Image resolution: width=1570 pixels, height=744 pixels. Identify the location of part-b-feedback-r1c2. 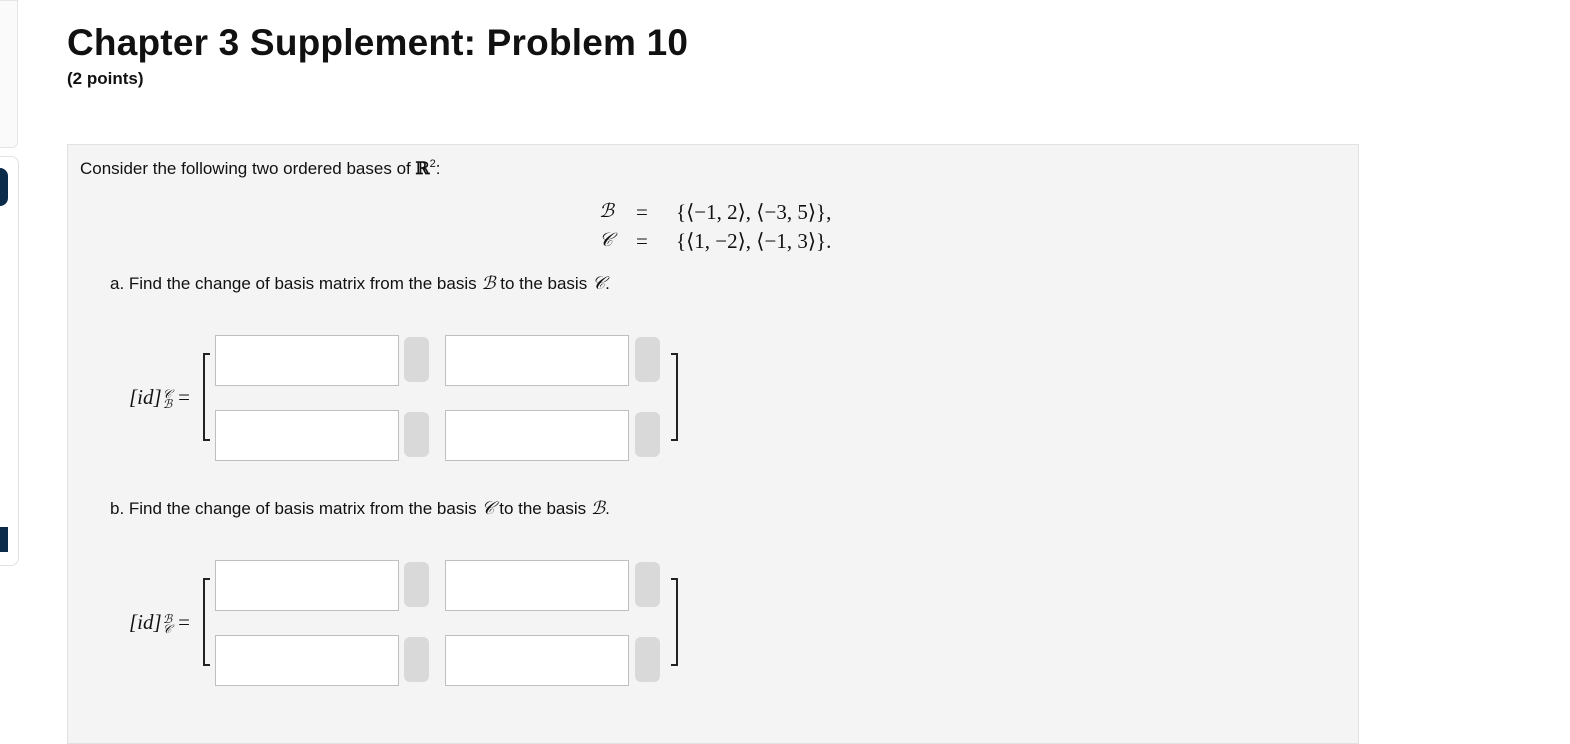
(647, 584).